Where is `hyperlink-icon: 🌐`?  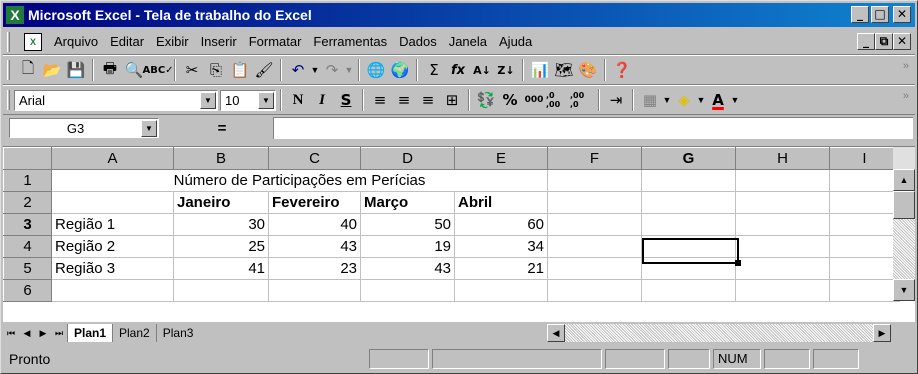 hyperlink-icon: 🌐 is located at coordinates (376, 70).